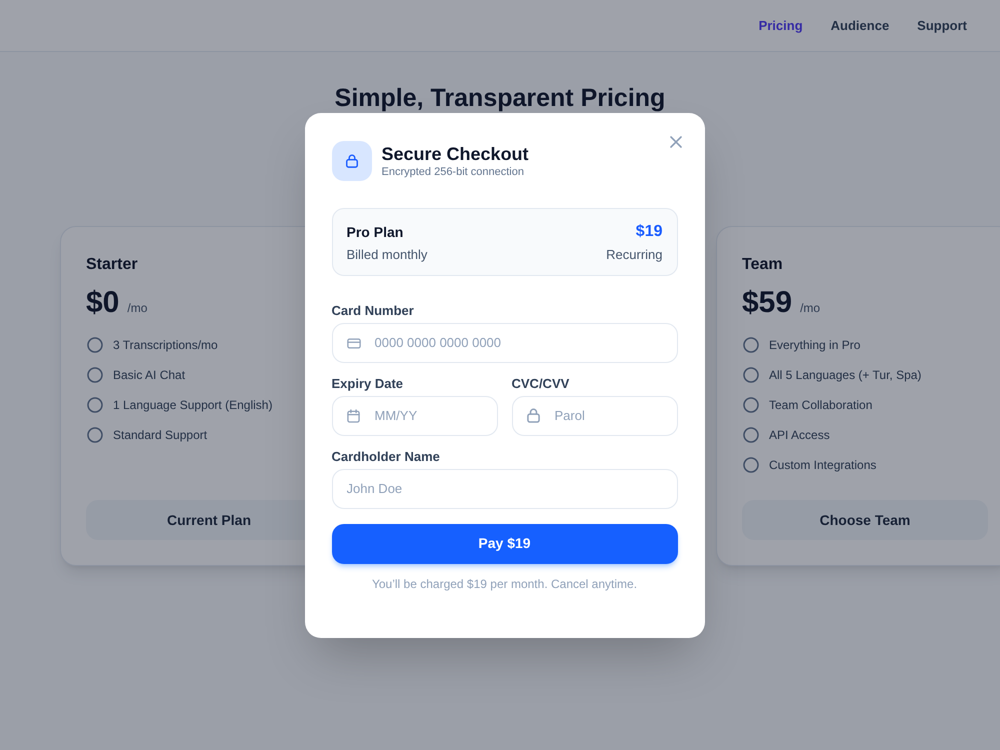  I want to click on dialog-subtitle: Encrypted 256-bit connection, so click(453, 171).